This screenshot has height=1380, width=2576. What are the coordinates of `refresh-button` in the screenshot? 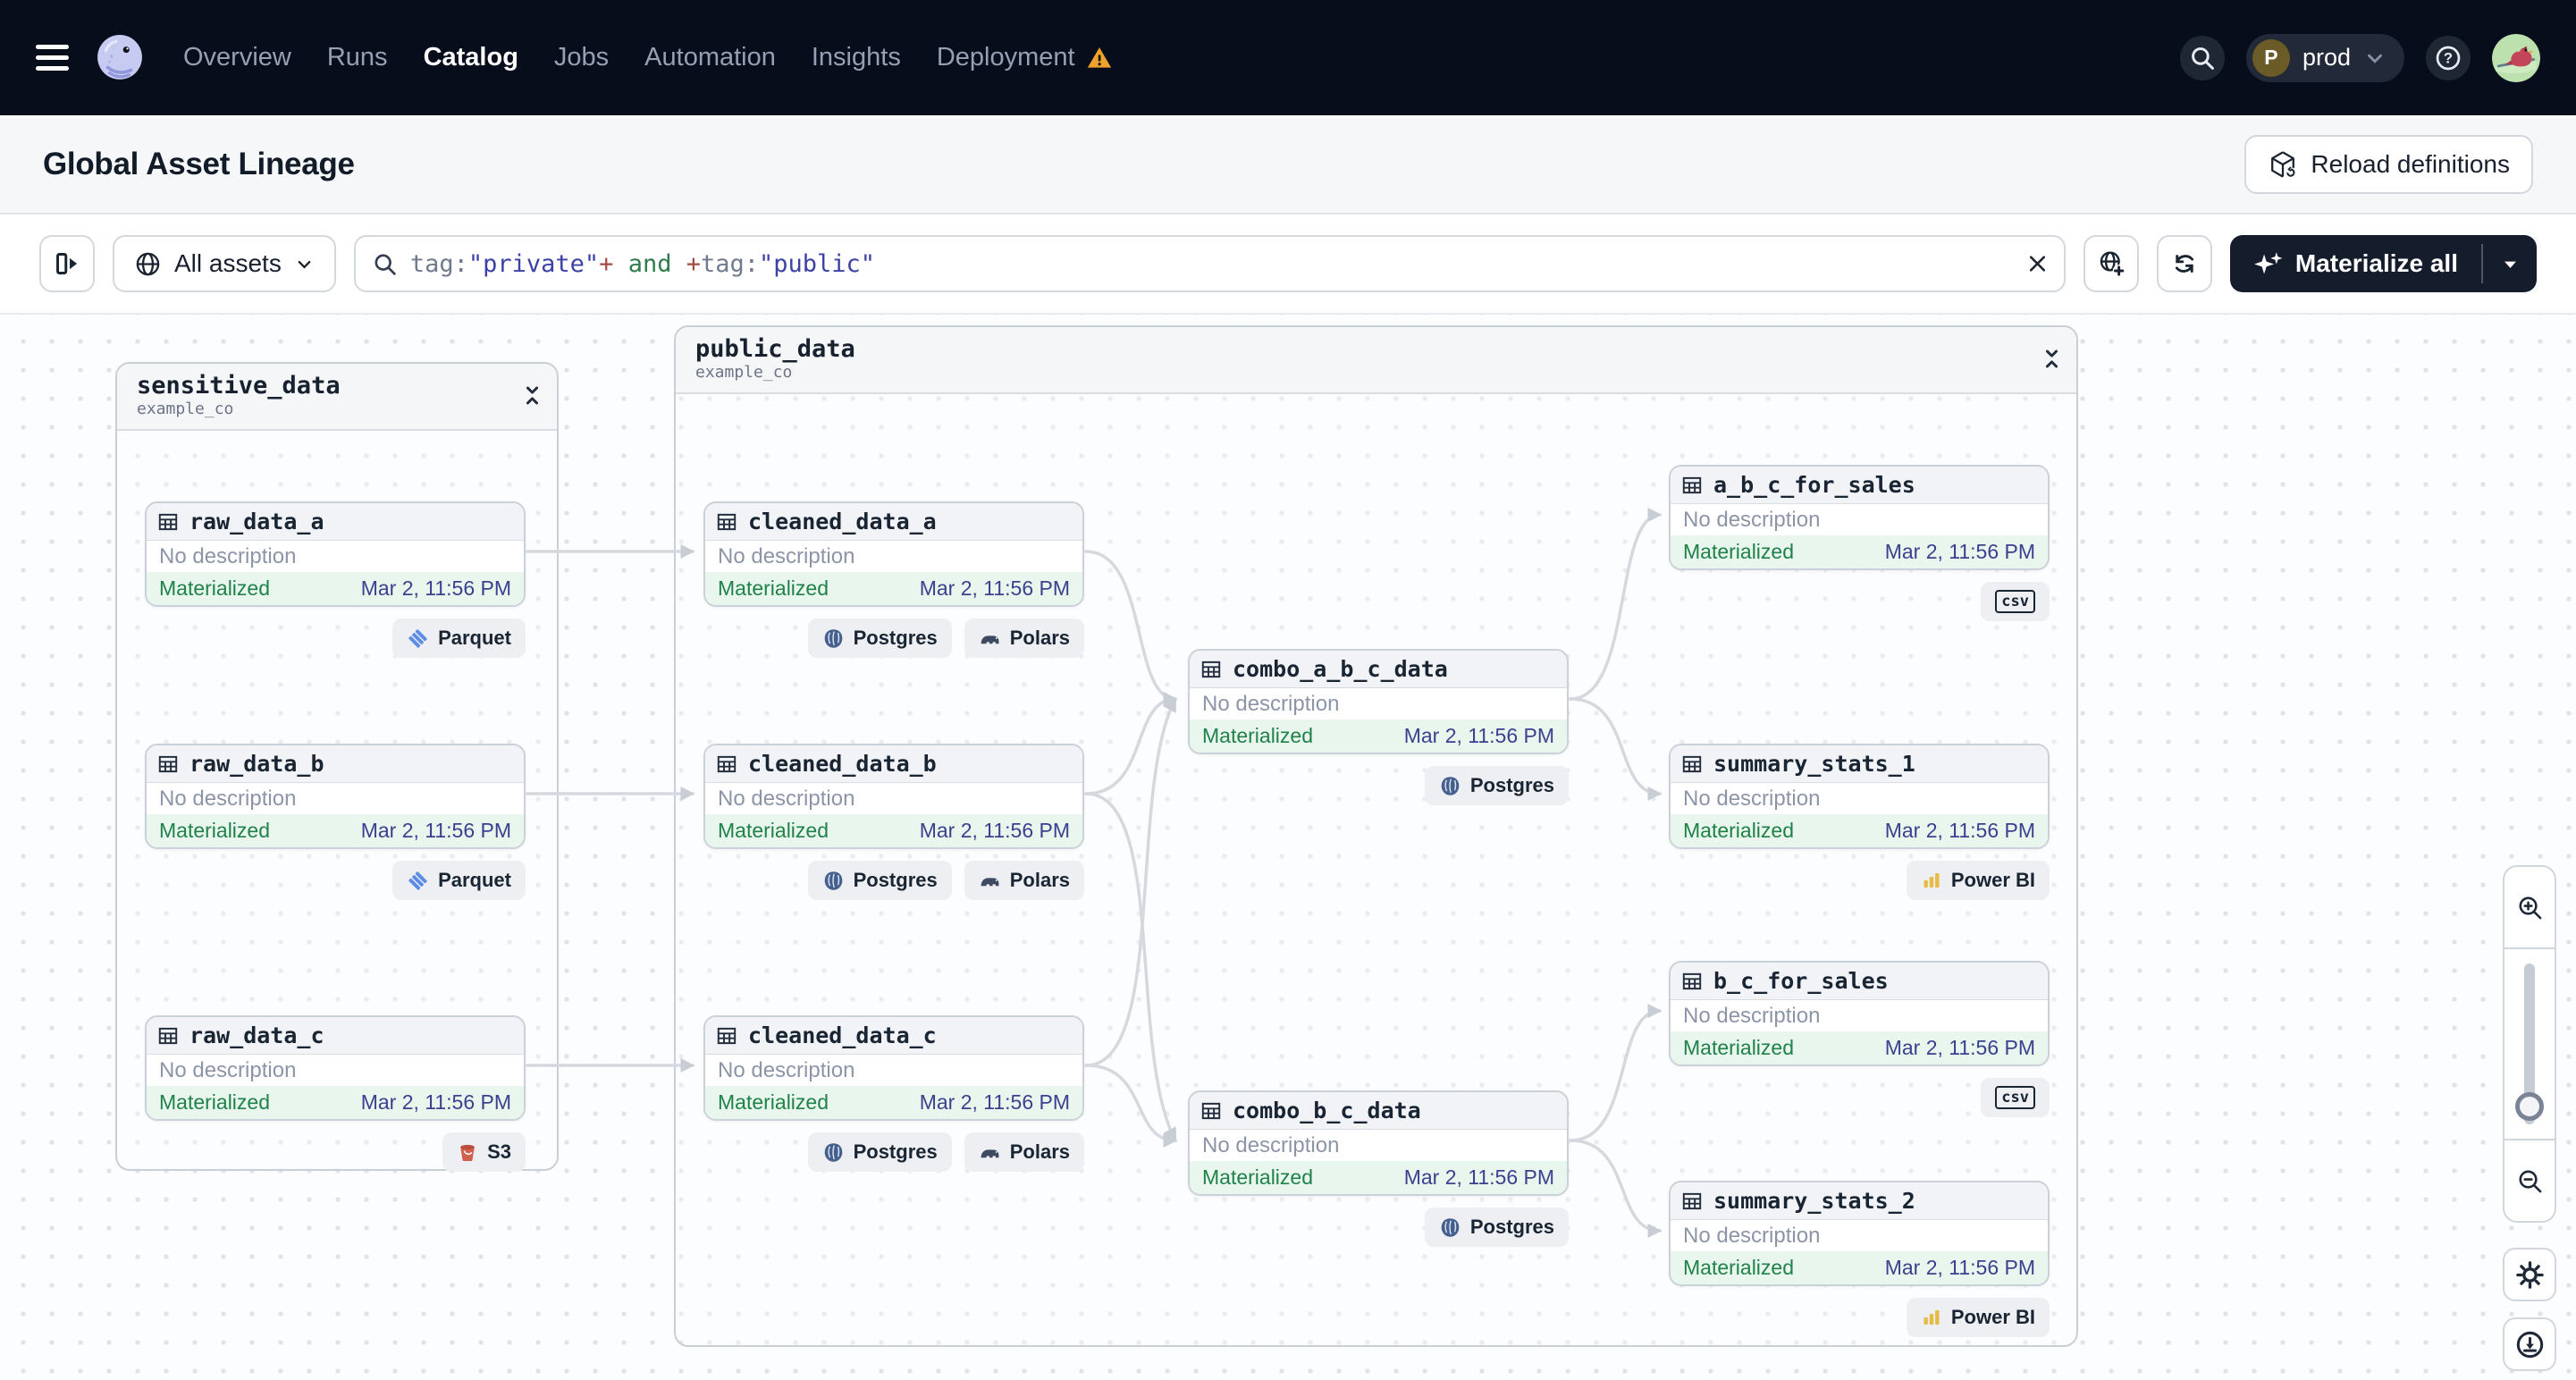 It's located at (2184, 263).